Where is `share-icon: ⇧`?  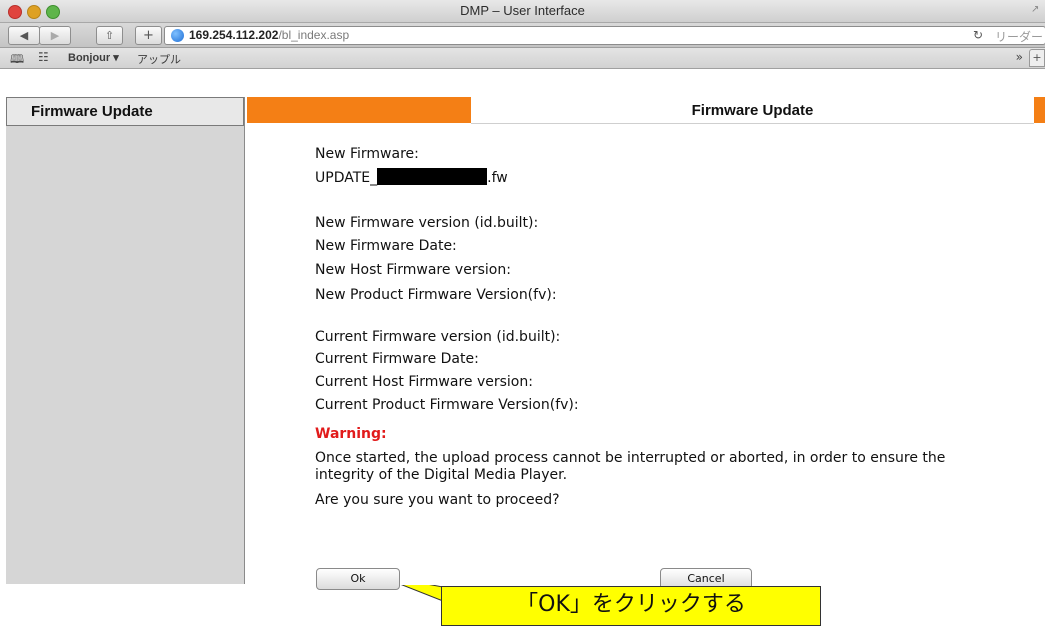 share-icon: ⇧ is located at coordinates (109, 35).